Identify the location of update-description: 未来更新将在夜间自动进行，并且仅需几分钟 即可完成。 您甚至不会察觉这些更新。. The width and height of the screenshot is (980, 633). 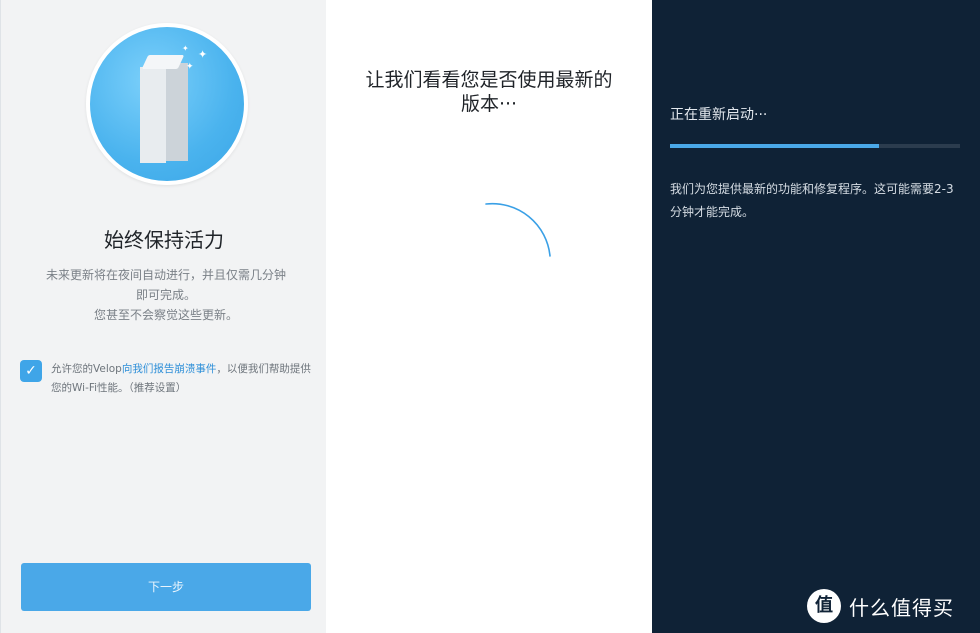
(165, 295).